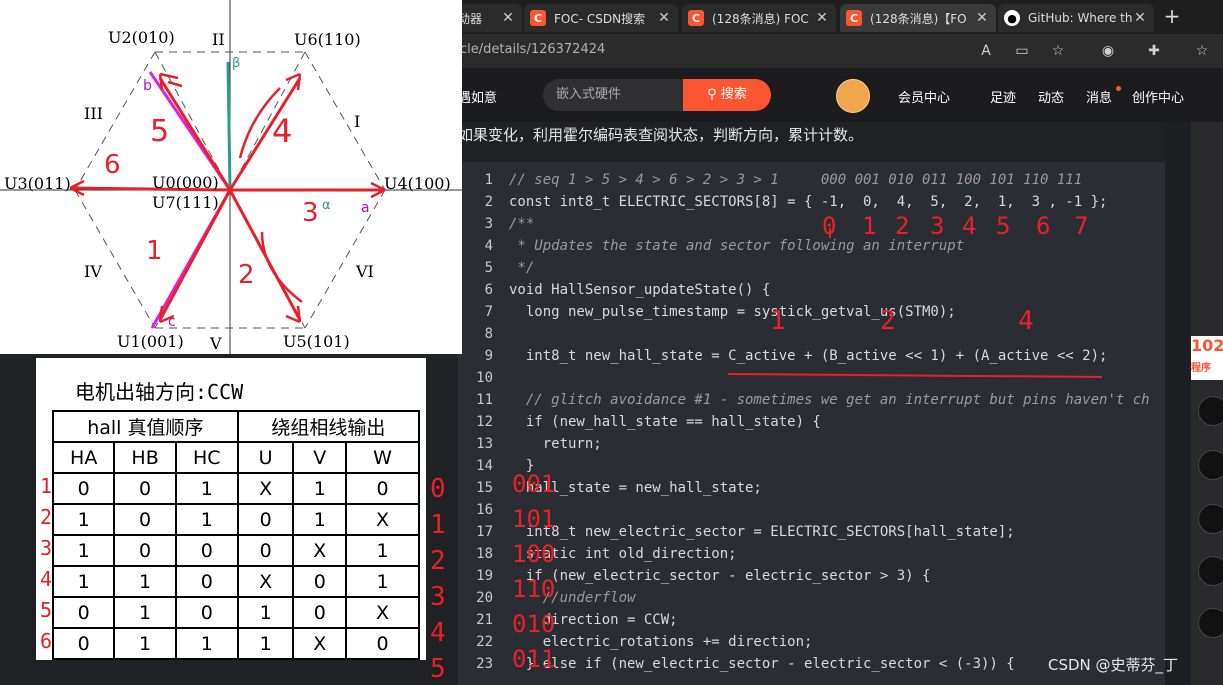  Describe the element at coordinates (534, 519) in the screenshot. I see `handwritten-hall-state: 101` at that location.